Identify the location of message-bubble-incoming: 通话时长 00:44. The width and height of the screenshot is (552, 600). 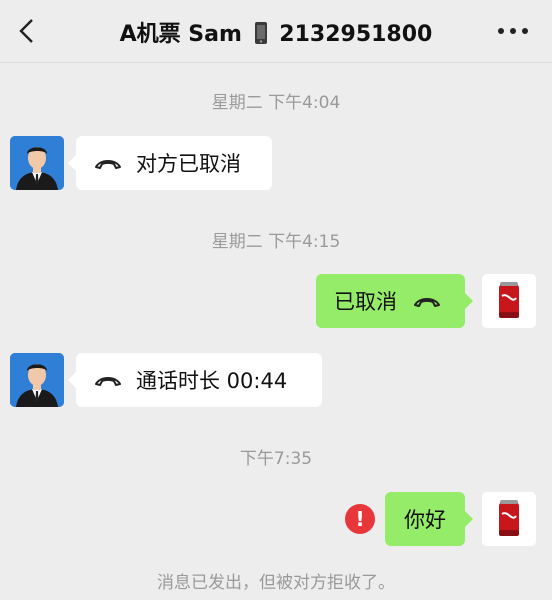
(195, 380).